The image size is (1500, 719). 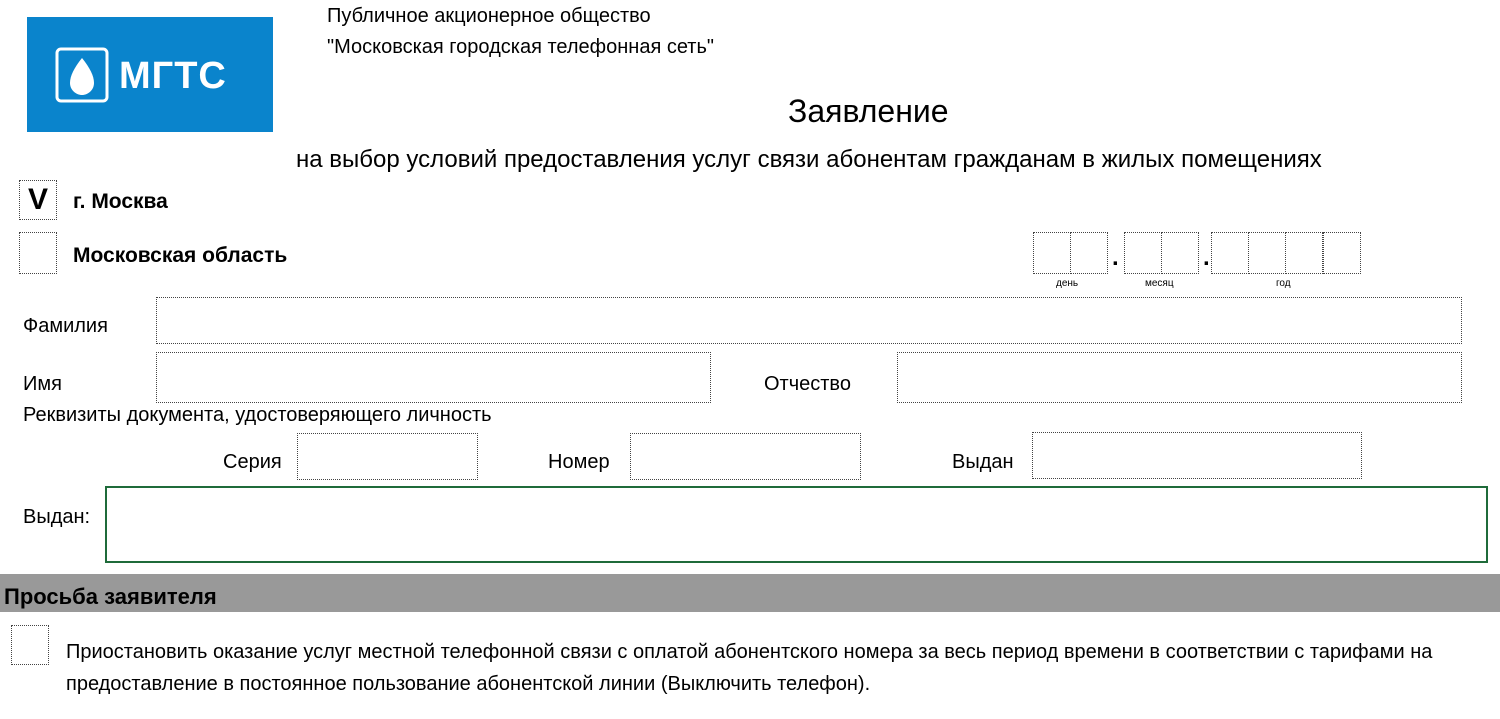 I want to click on number-label: Номер, so click(x=579, y=462).